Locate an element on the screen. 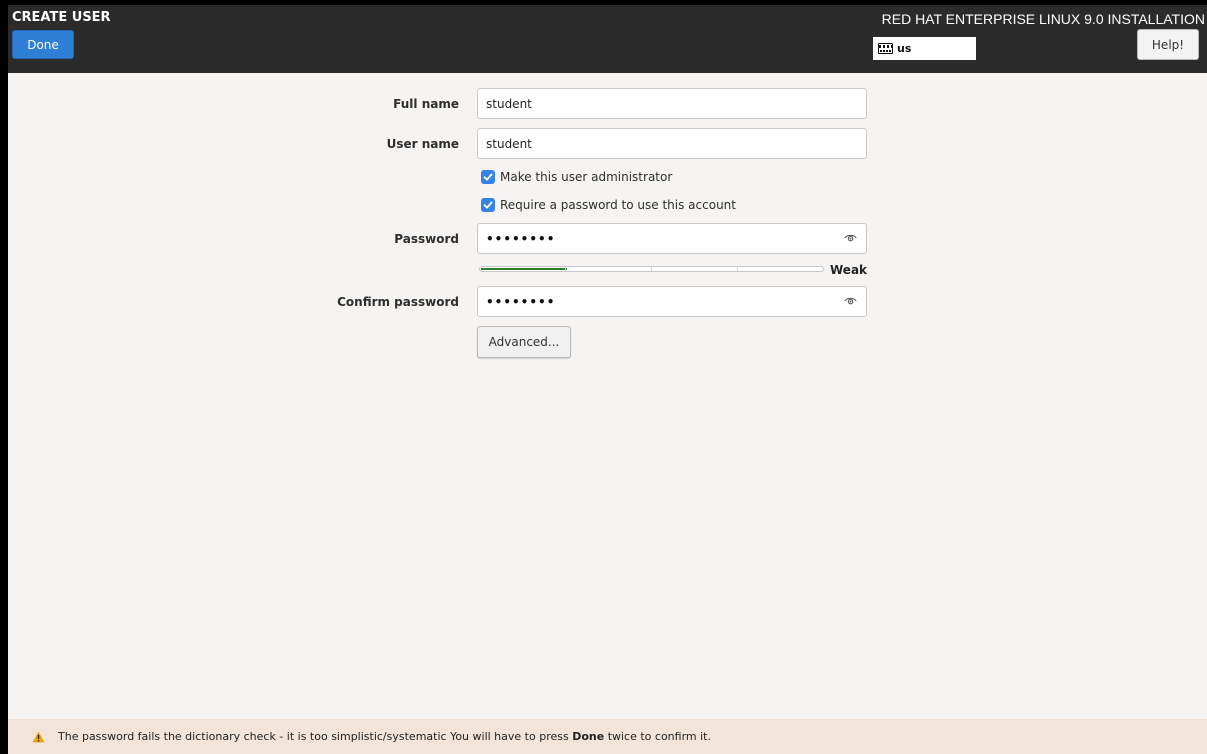  password-label: Password is located at coordinates (426, 239).